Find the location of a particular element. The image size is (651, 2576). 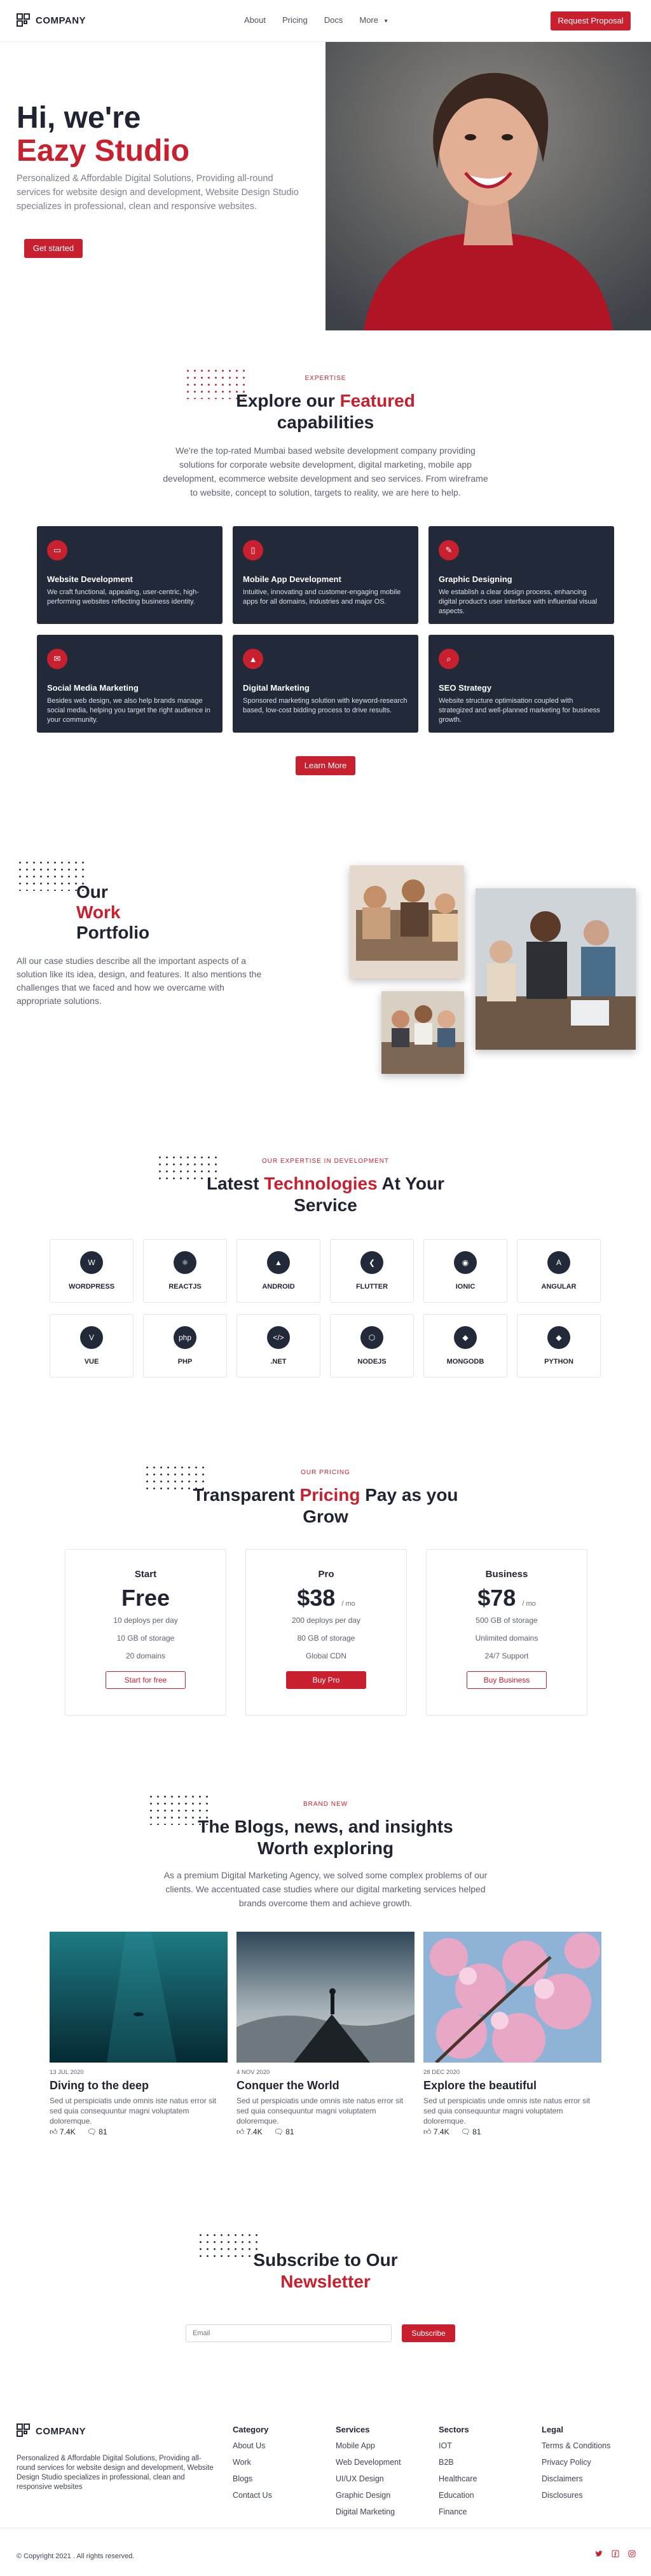

footer-link: UI/UX Design is located at coordinates (360, 2478).